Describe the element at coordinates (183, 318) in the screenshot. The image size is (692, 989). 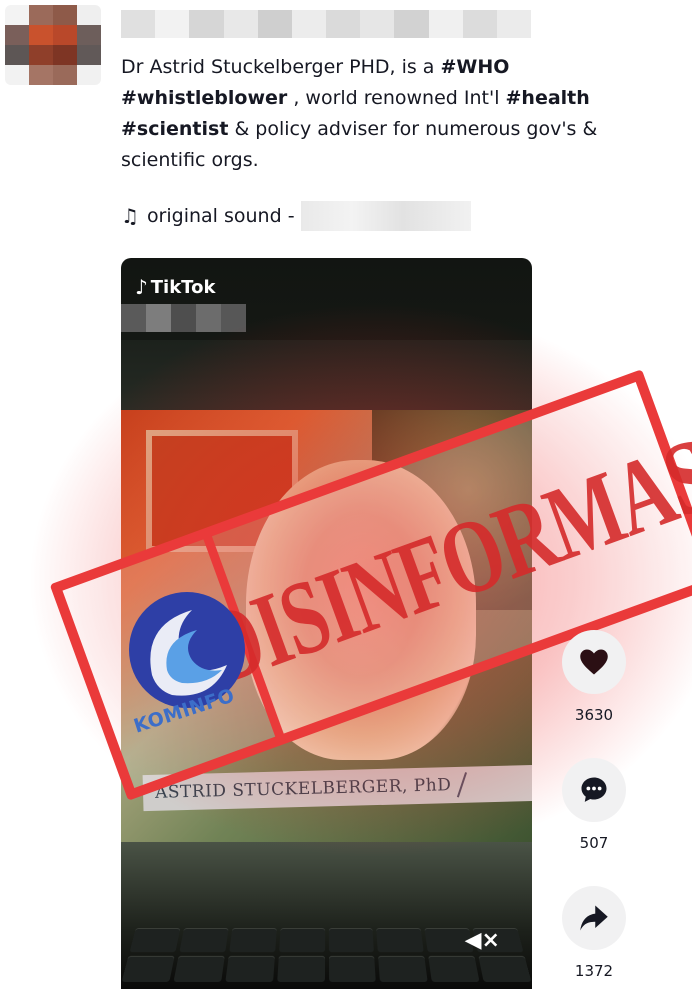
I see `video-username-blurred` at that location.